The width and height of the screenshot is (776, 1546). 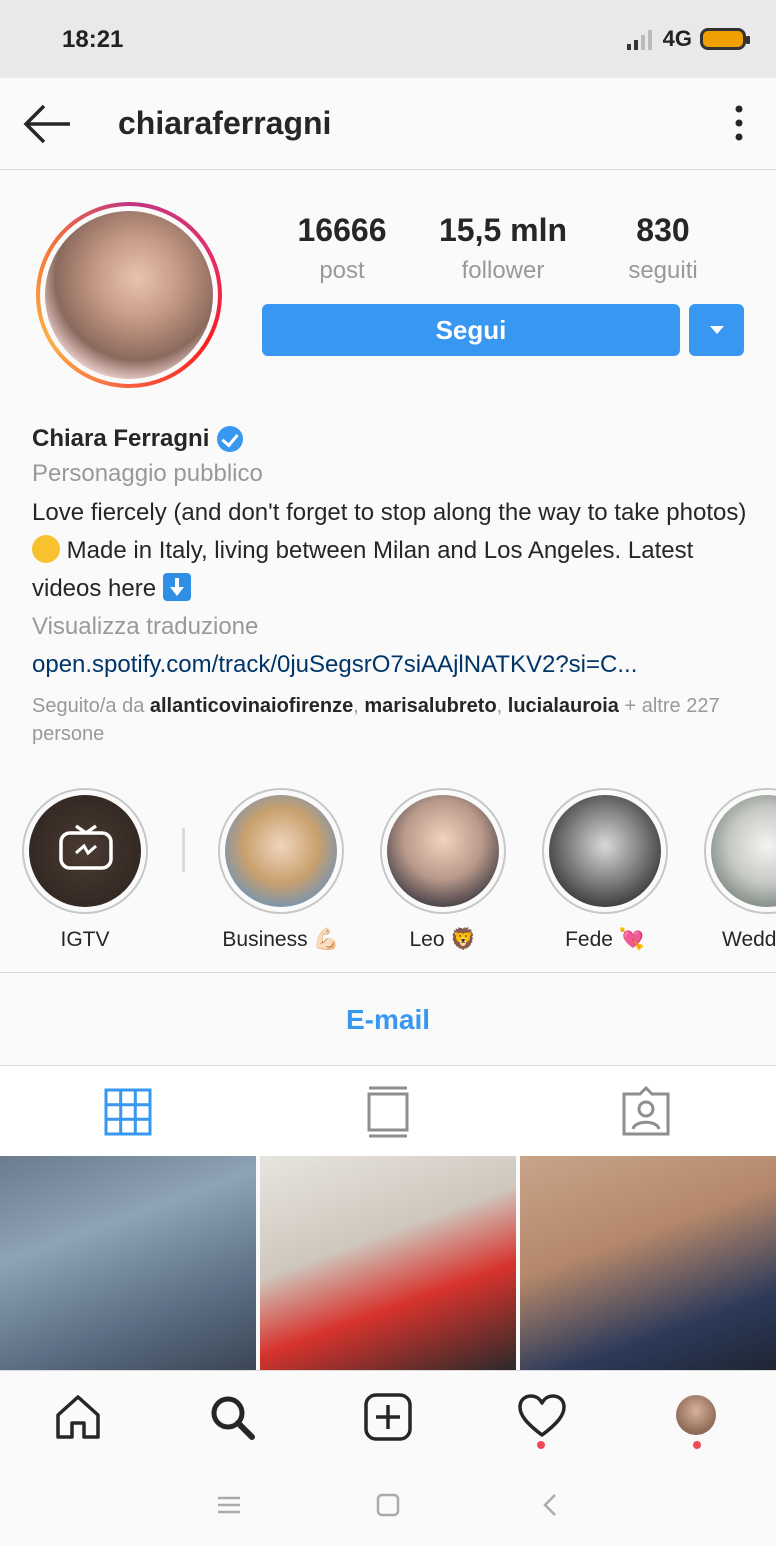 What do you see at coordinates (183, 850) in the screenshot?
I see `highlights-divider` at bounding box center [183, 850].